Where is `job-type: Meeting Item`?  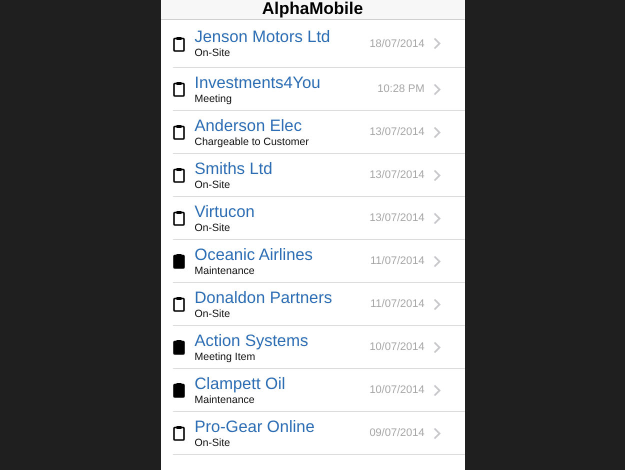
job-type: Meeting Item is located at coordinates (225, 356).